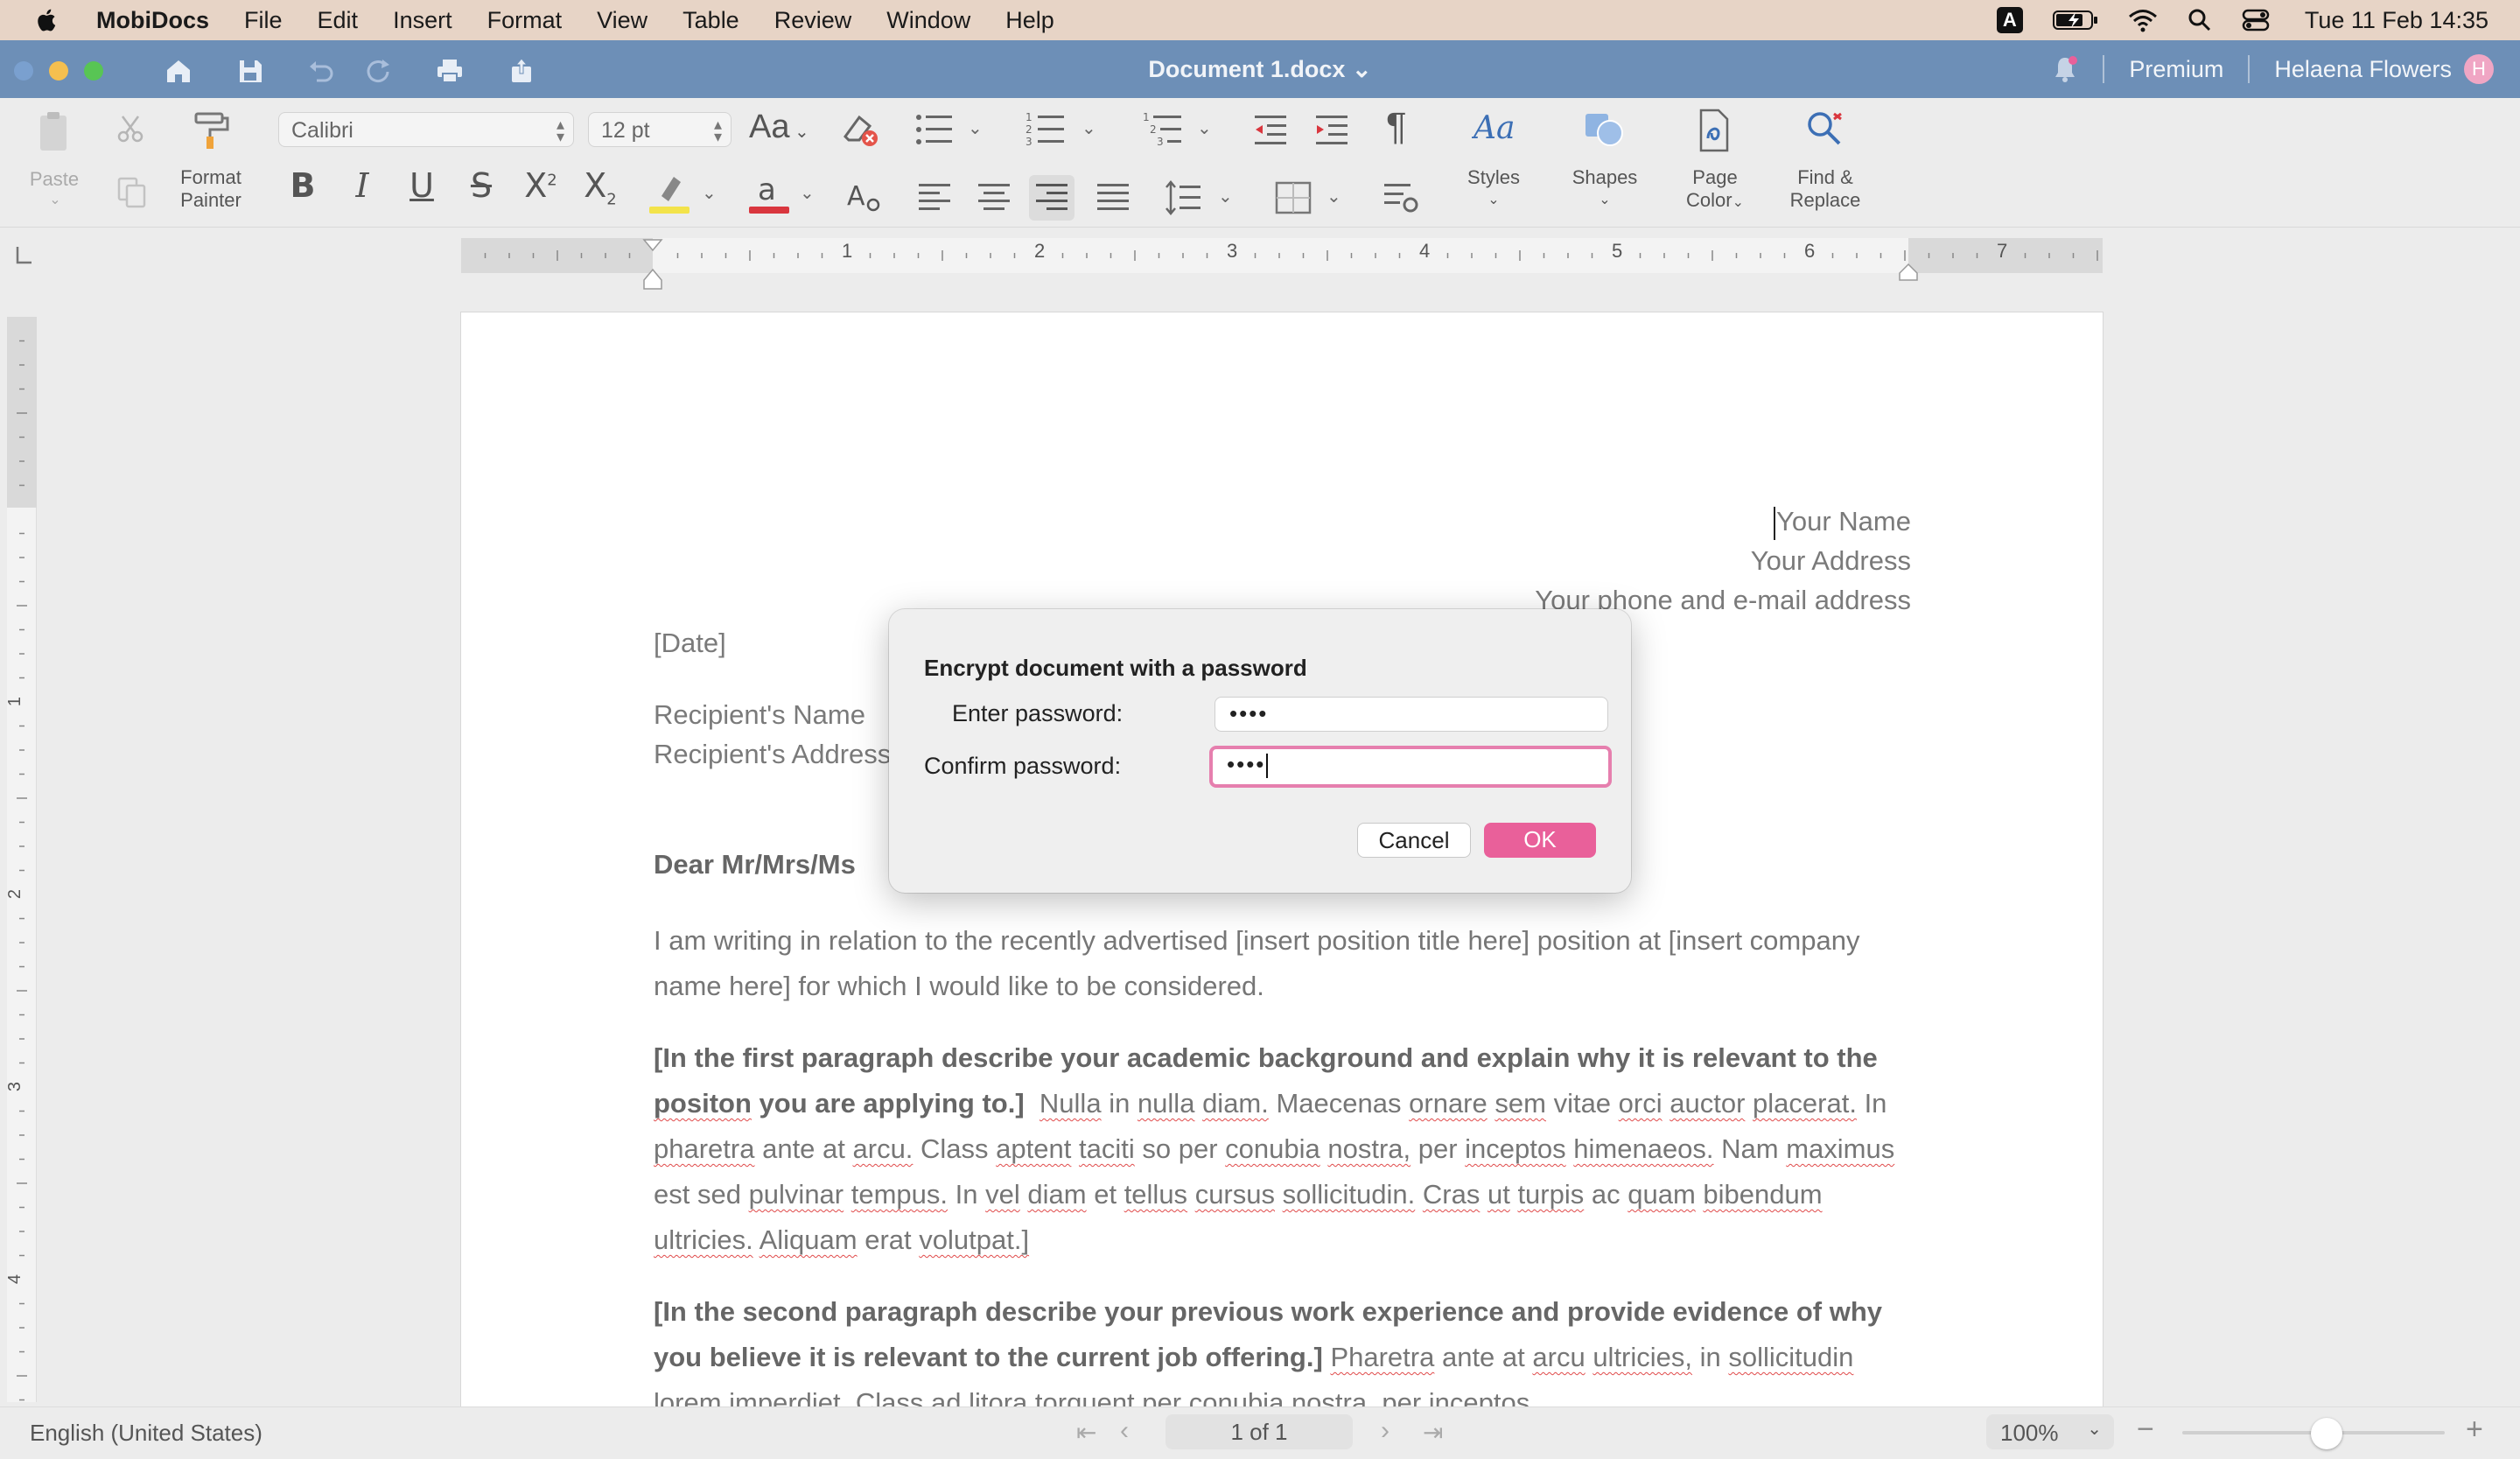  I want to click on menu-help: Help, so click(1029, 20).